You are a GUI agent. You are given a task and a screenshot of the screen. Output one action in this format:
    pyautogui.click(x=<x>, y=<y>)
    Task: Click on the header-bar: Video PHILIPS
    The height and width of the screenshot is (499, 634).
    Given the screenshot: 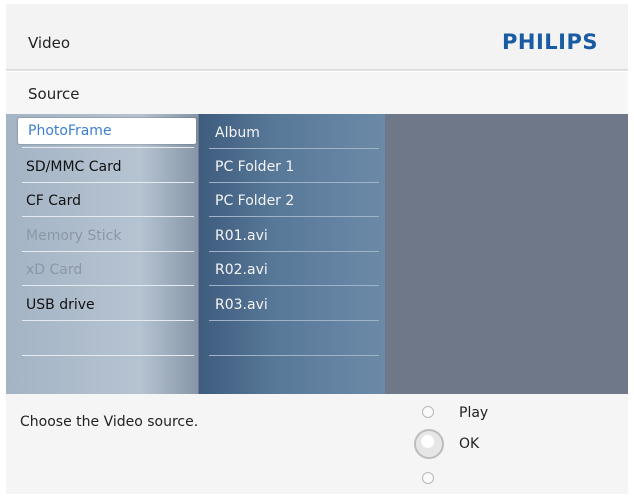 What is the action you would take?
    pyautogui.click(x=317, y=37)
    